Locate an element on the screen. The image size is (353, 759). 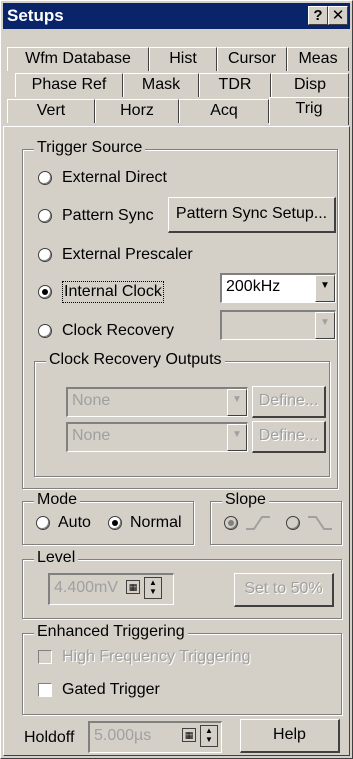
tab-horz: Horz is located at coordinates (137, 111).